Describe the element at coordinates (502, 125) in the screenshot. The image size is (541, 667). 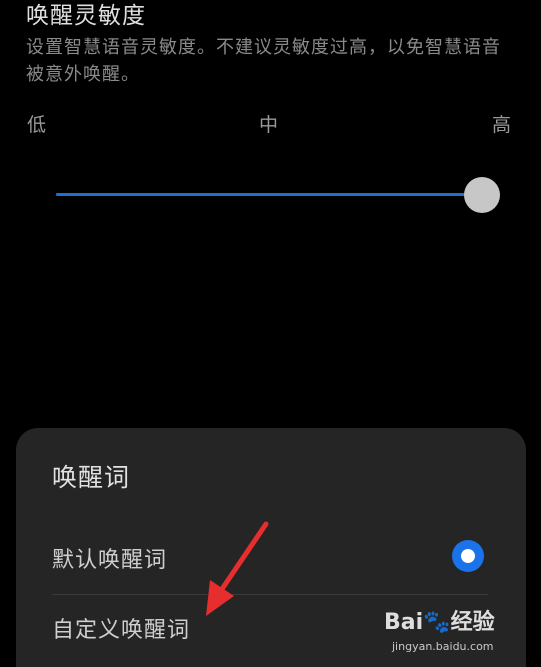
I see `scale-label-high: 高` at that location.